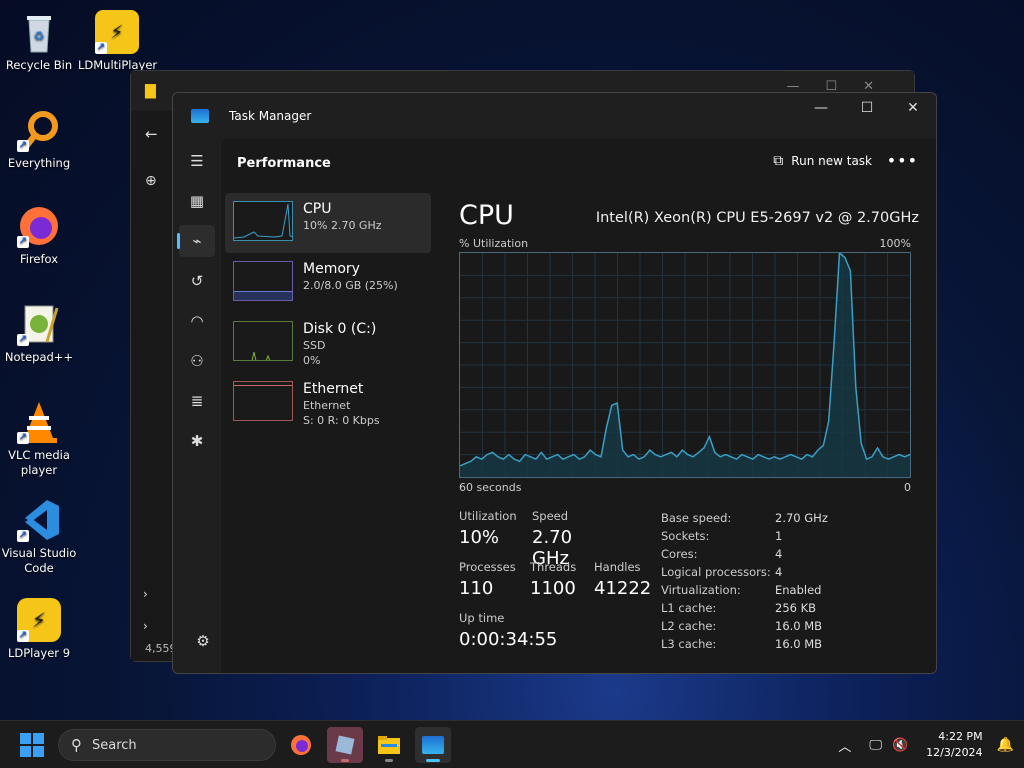 The width and height of the screenshot is (1024, 768). I want to click on taskbar-file-explorer, so click(389, 745).